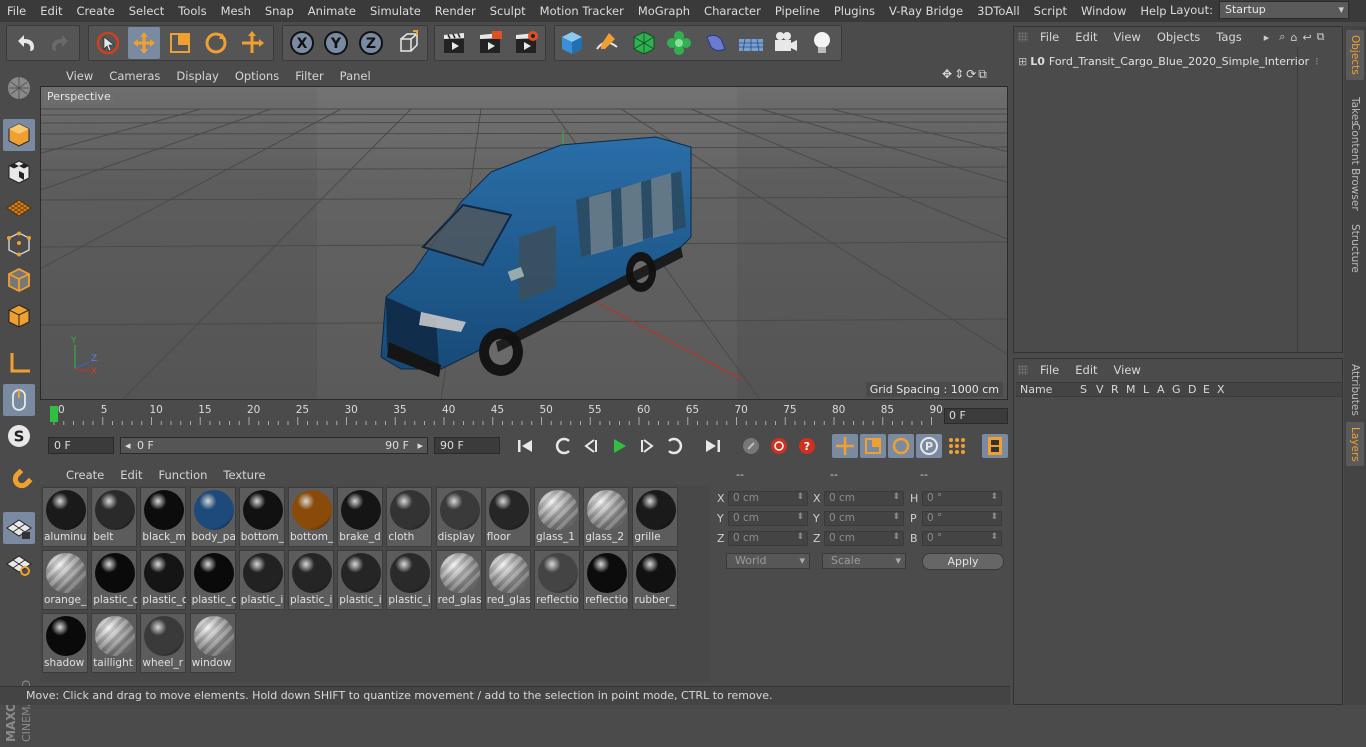  I want to click on floor-scene-button, so click(751, 43).